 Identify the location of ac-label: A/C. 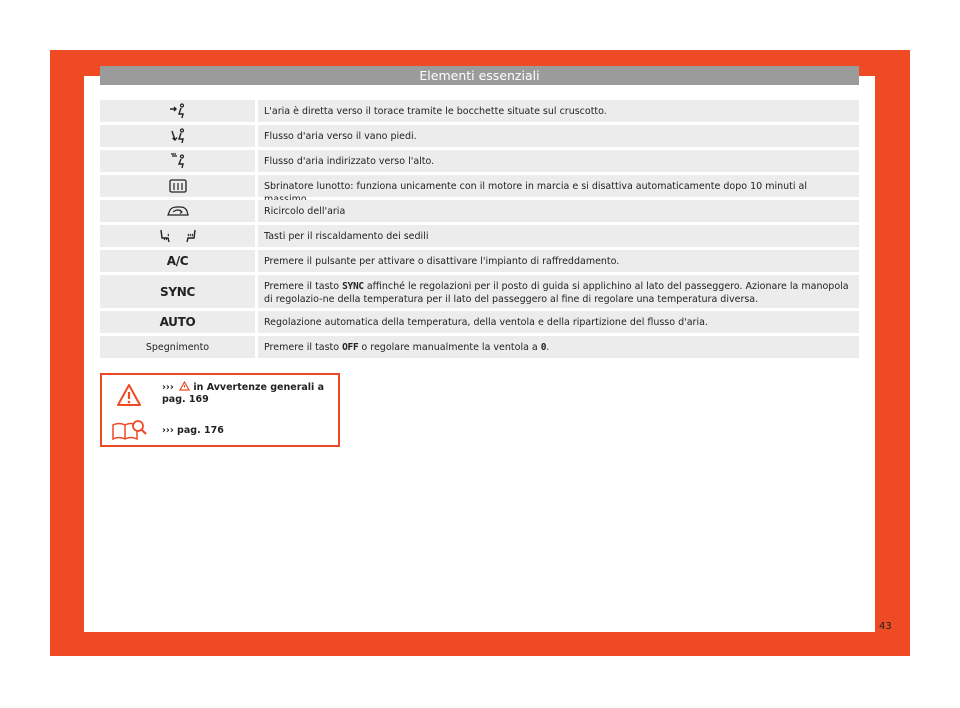
(177, 261).